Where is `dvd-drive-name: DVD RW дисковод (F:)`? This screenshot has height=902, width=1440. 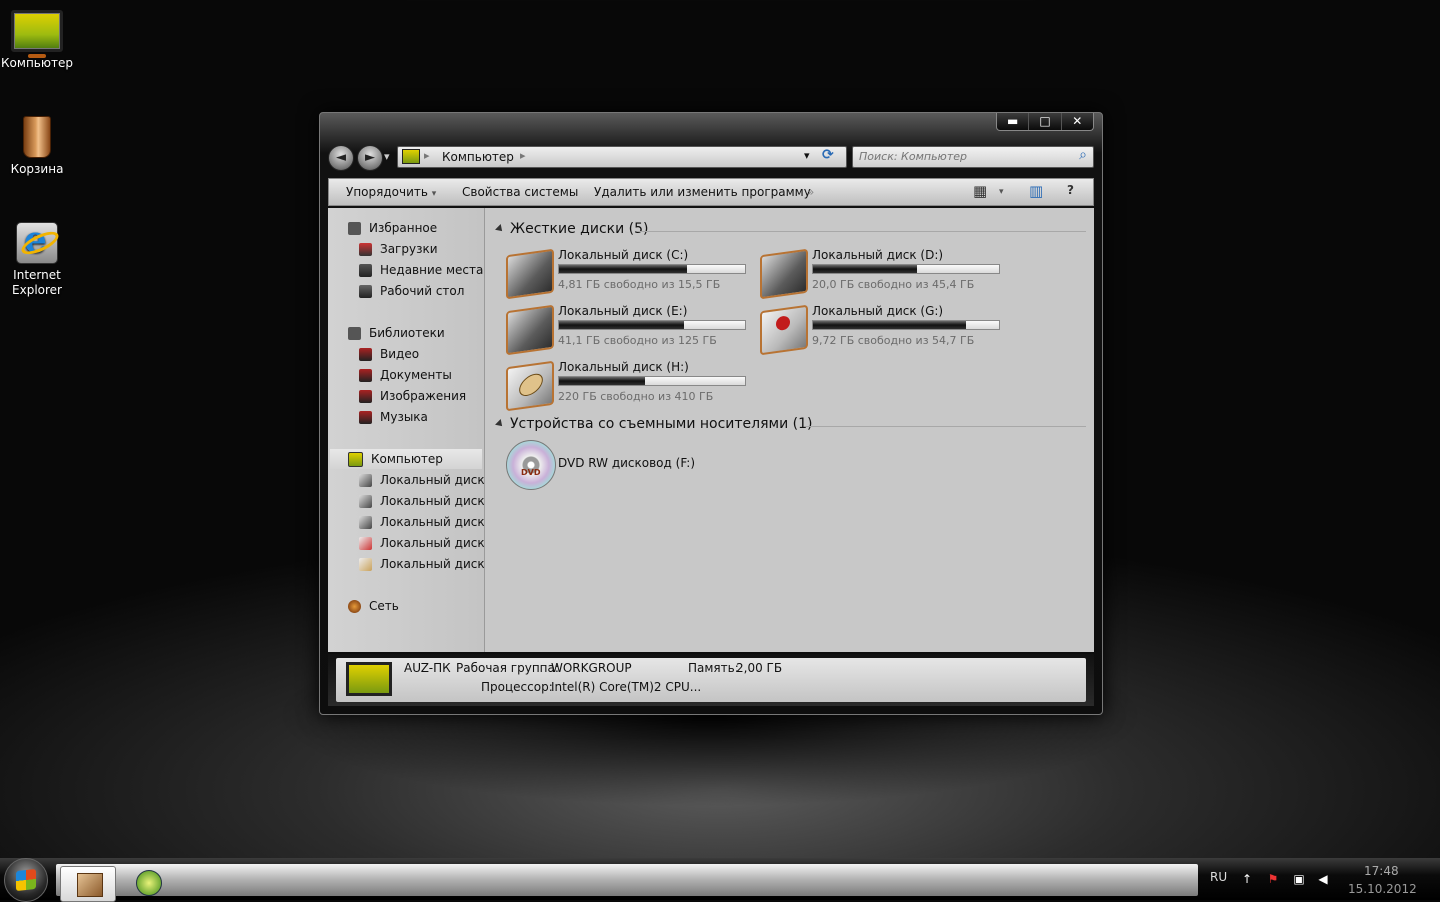 dvd-drive-name: DVD RW дисковод (F:) is located at coordinates (627, 463).